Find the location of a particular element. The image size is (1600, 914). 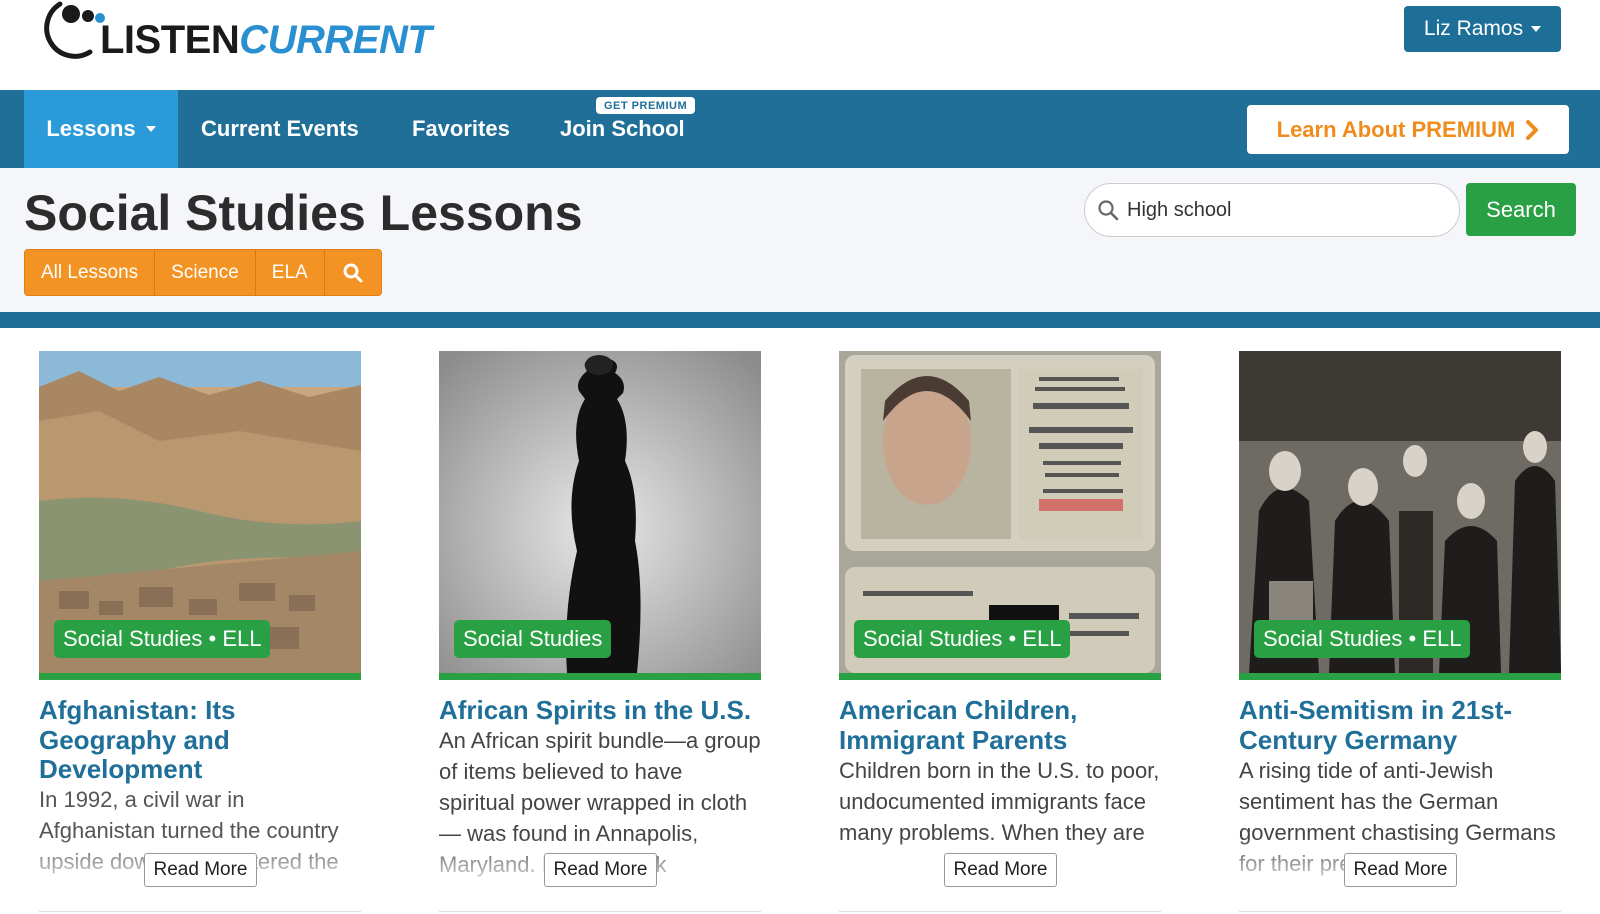

learn-about-premium-label: Learn About PREMIUM is located at coordinates (1396, 129).